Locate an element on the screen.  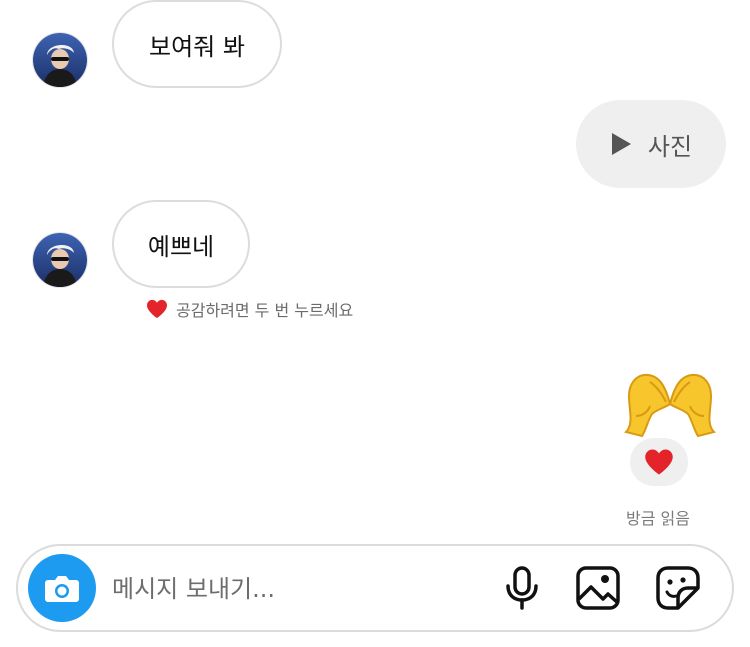
camera-icon is located at coordinates (62, 589).